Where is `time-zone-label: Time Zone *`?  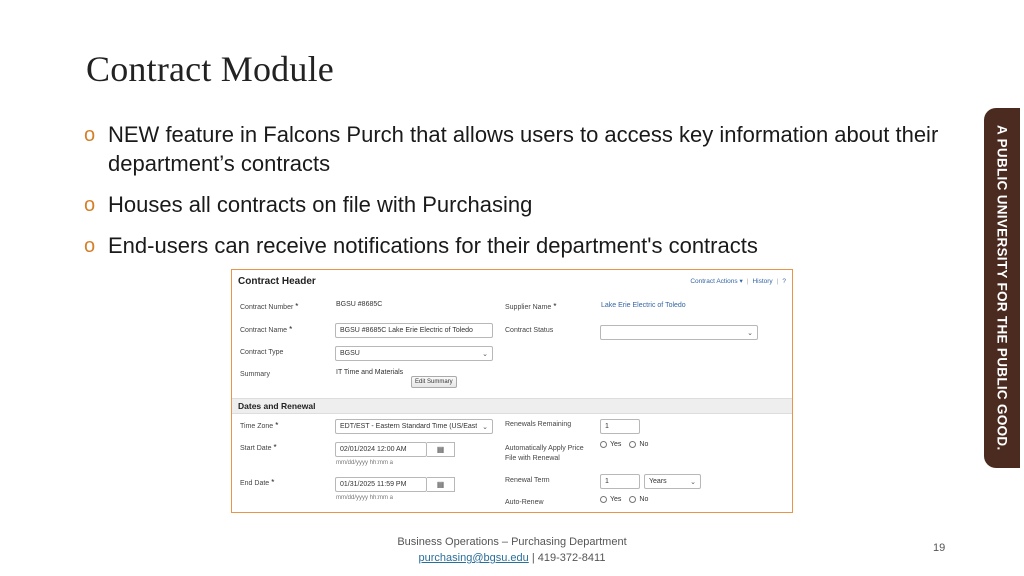
time-zone-label: Time Zone * is located at coordinates (259, 425).